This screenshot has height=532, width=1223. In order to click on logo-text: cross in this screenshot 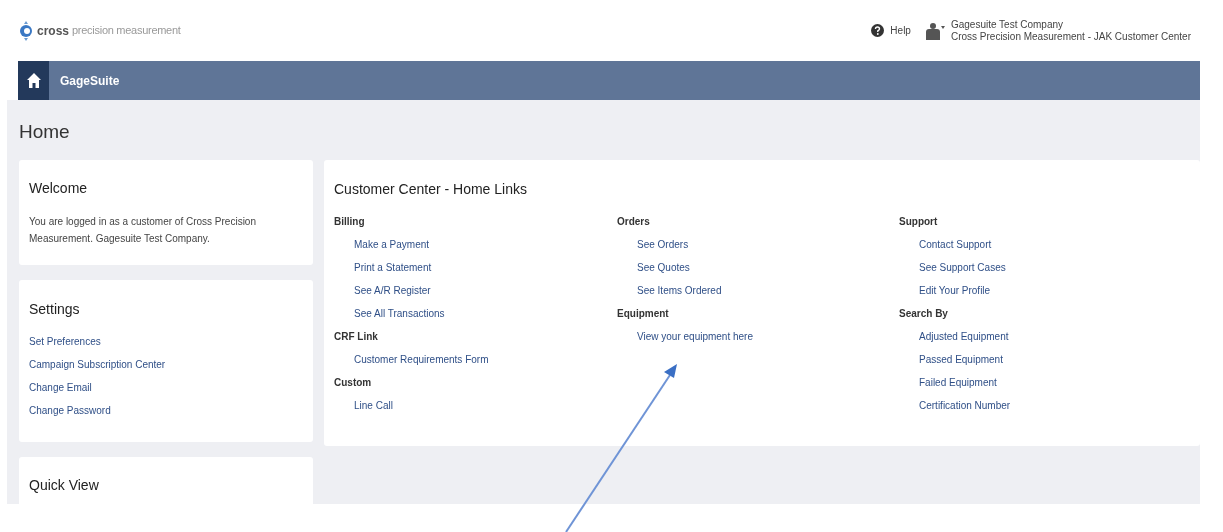, I will do `click(53, 31)`.